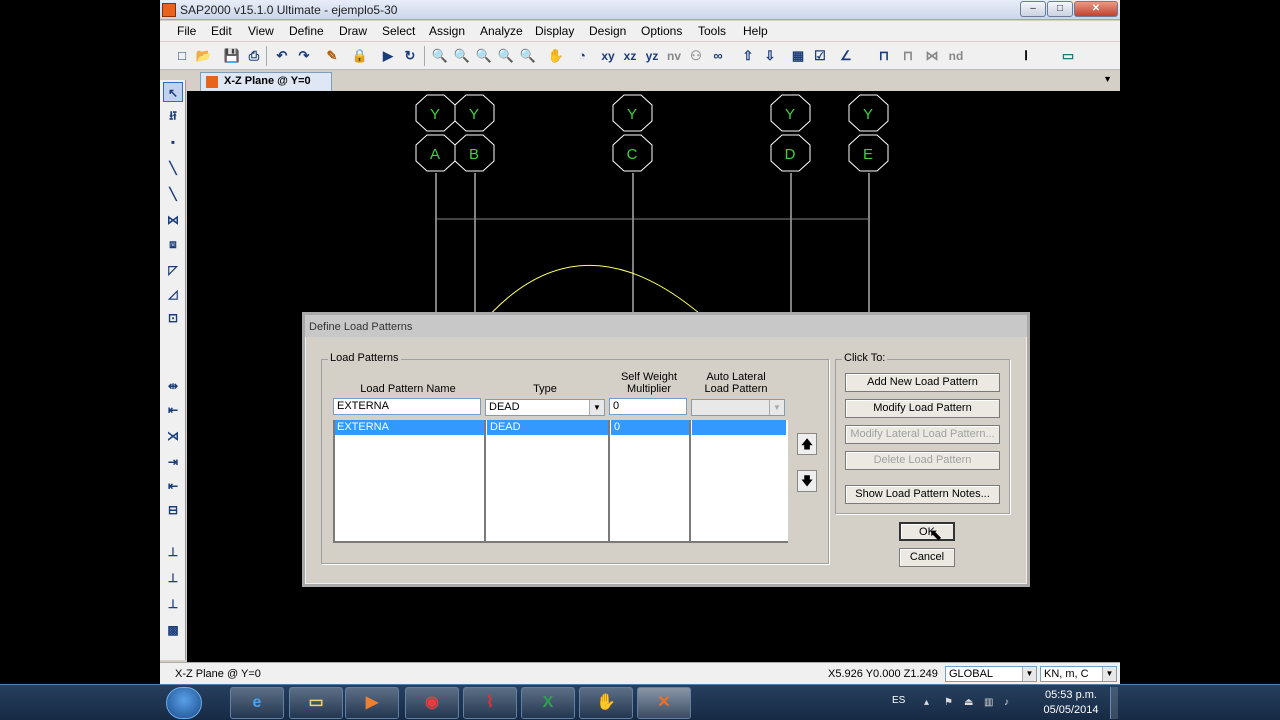 The image size is (1280, 720). What do you see at coordinates (173, 386) in the screenshot?
I see `select-all-icon: ⇹` at bounding box center [173, 386].